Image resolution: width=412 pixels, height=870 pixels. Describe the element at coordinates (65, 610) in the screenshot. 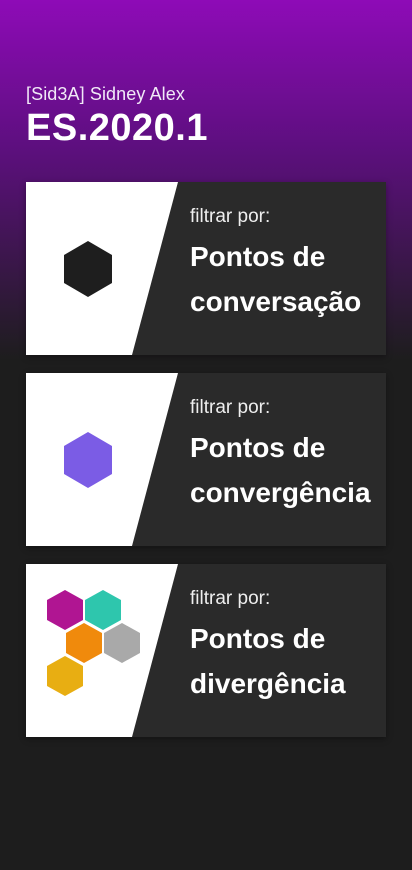

I see `hexagon-magenta-icon` at that location.